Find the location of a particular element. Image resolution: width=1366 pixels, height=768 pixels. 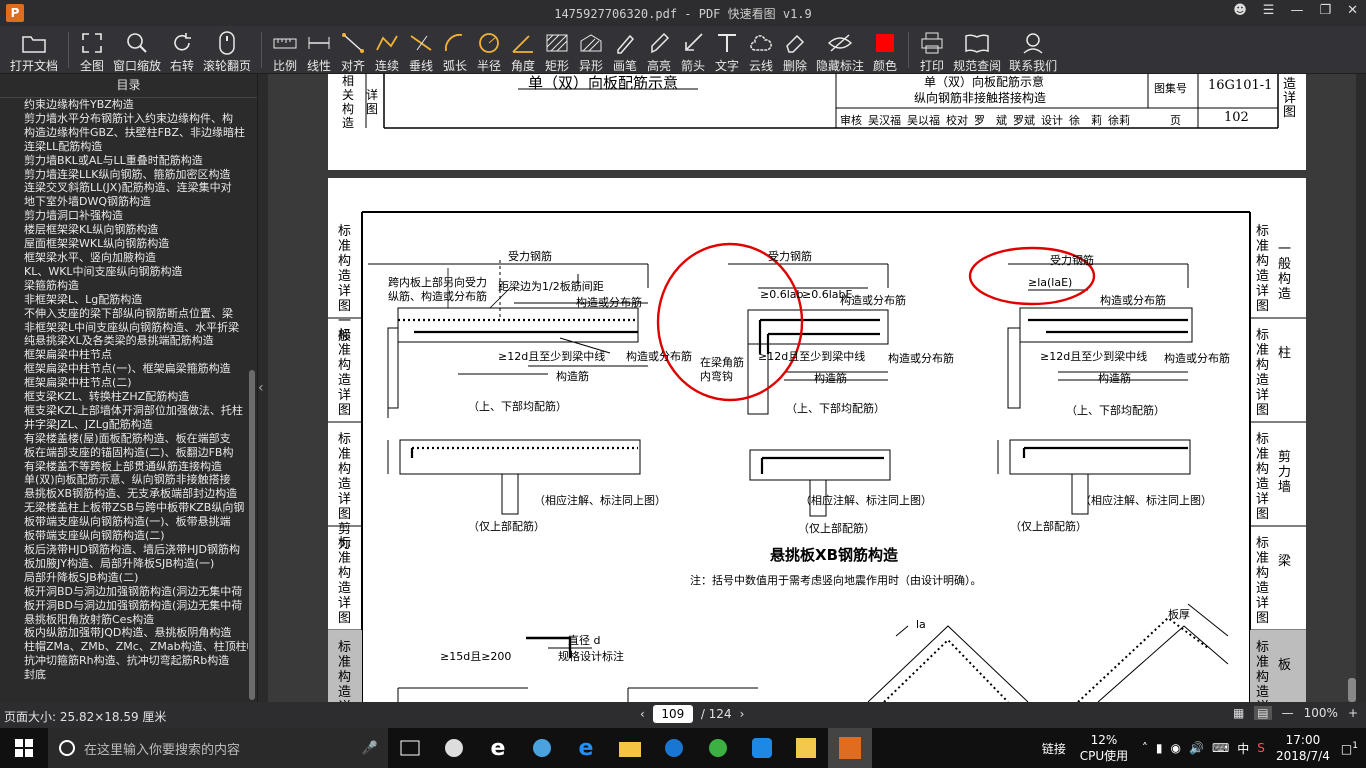

network-icon: ◉ is located at coordinates (1176, 748).